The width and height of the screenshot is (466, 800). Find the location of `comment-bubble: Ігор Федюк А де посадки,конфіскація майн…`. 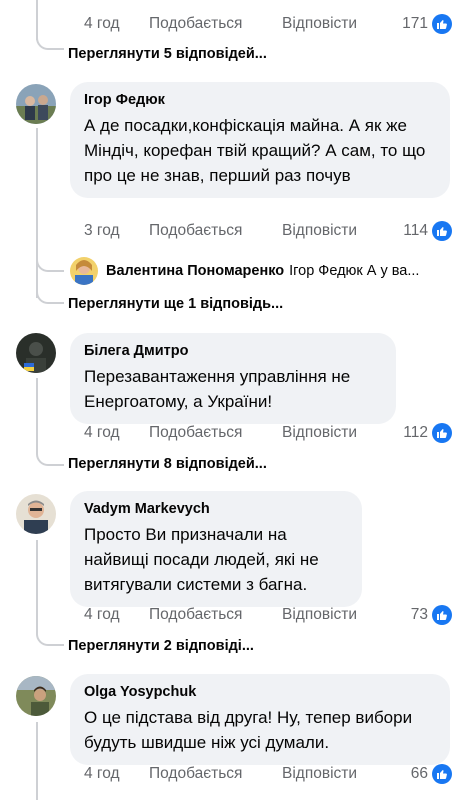

comment-bubble: Ігор Федюк А де посадки,конфіскація майн… is located at coordinates (260, 140).